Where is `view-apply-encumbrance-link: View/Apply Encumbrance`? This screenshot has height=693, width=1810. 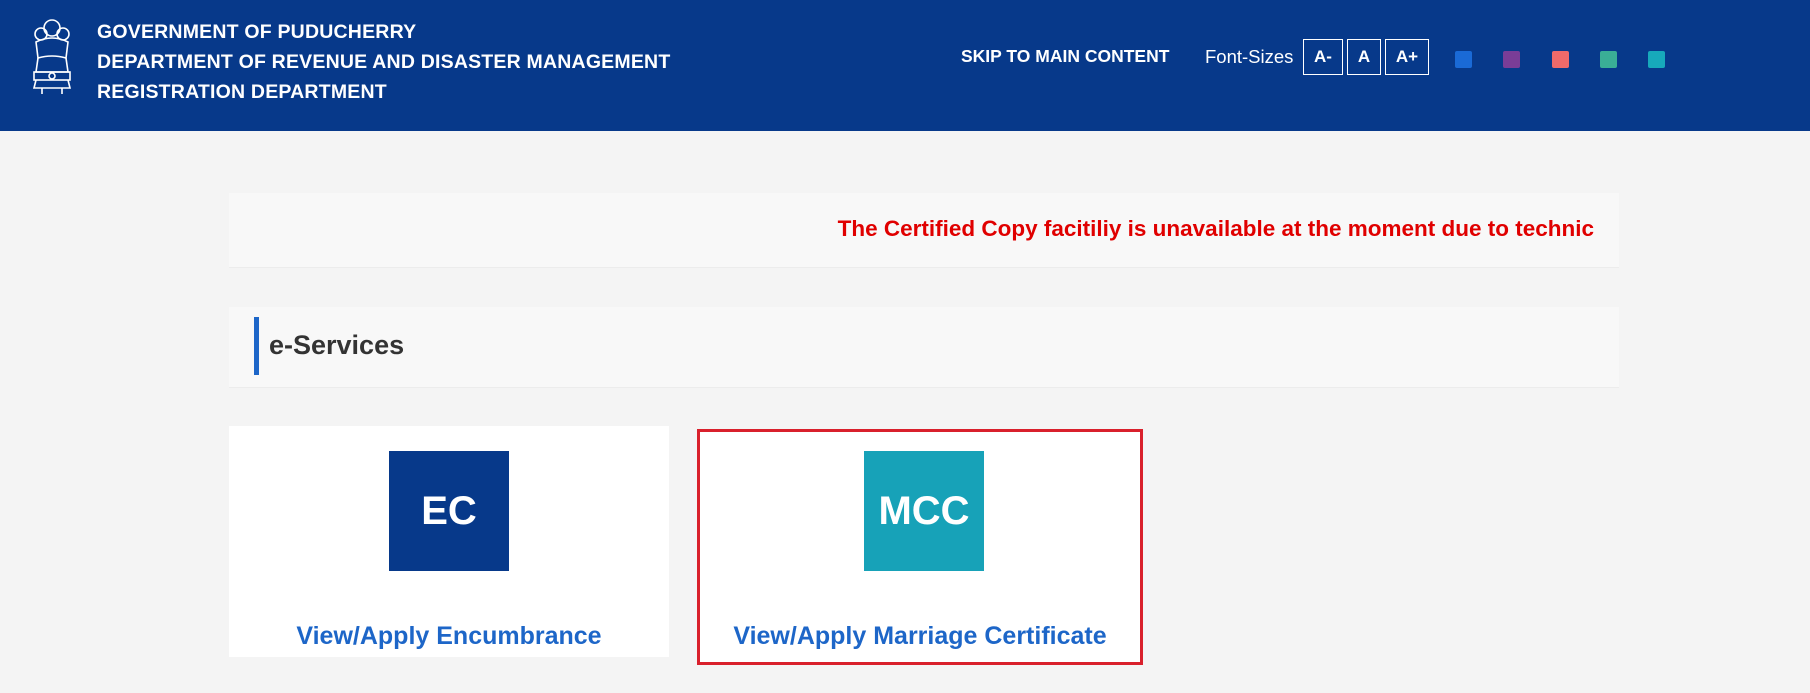
view-apply-encumbrance-link: View/Apply Encumbrance is located at coordinates (449, 636).